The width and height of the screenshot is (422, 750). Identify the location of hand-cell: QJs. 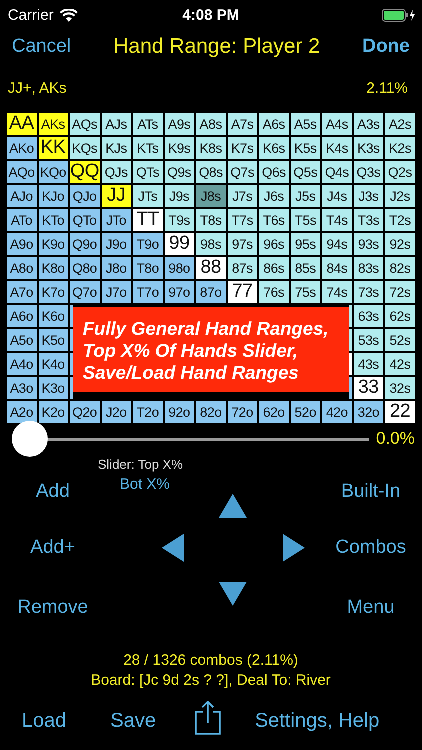
(117, 172).